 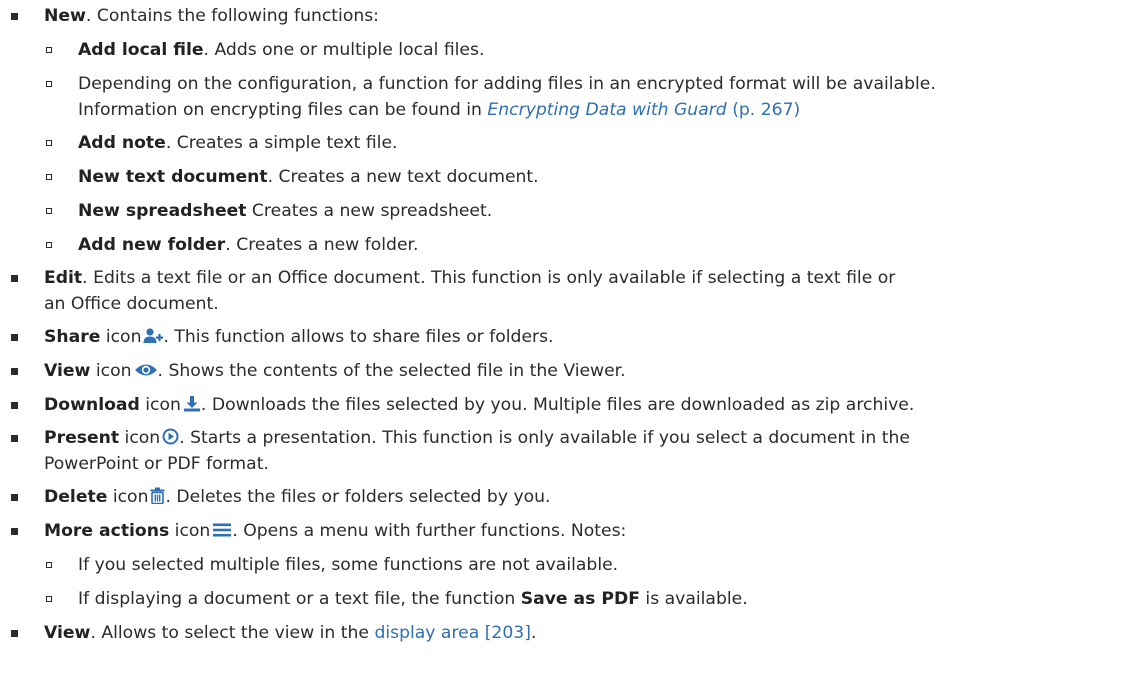 What do you see at coordinates (281, 143) in the screenshot?
I see `item-text: . Creates a simple text file.` at bounding box center [281, 143].